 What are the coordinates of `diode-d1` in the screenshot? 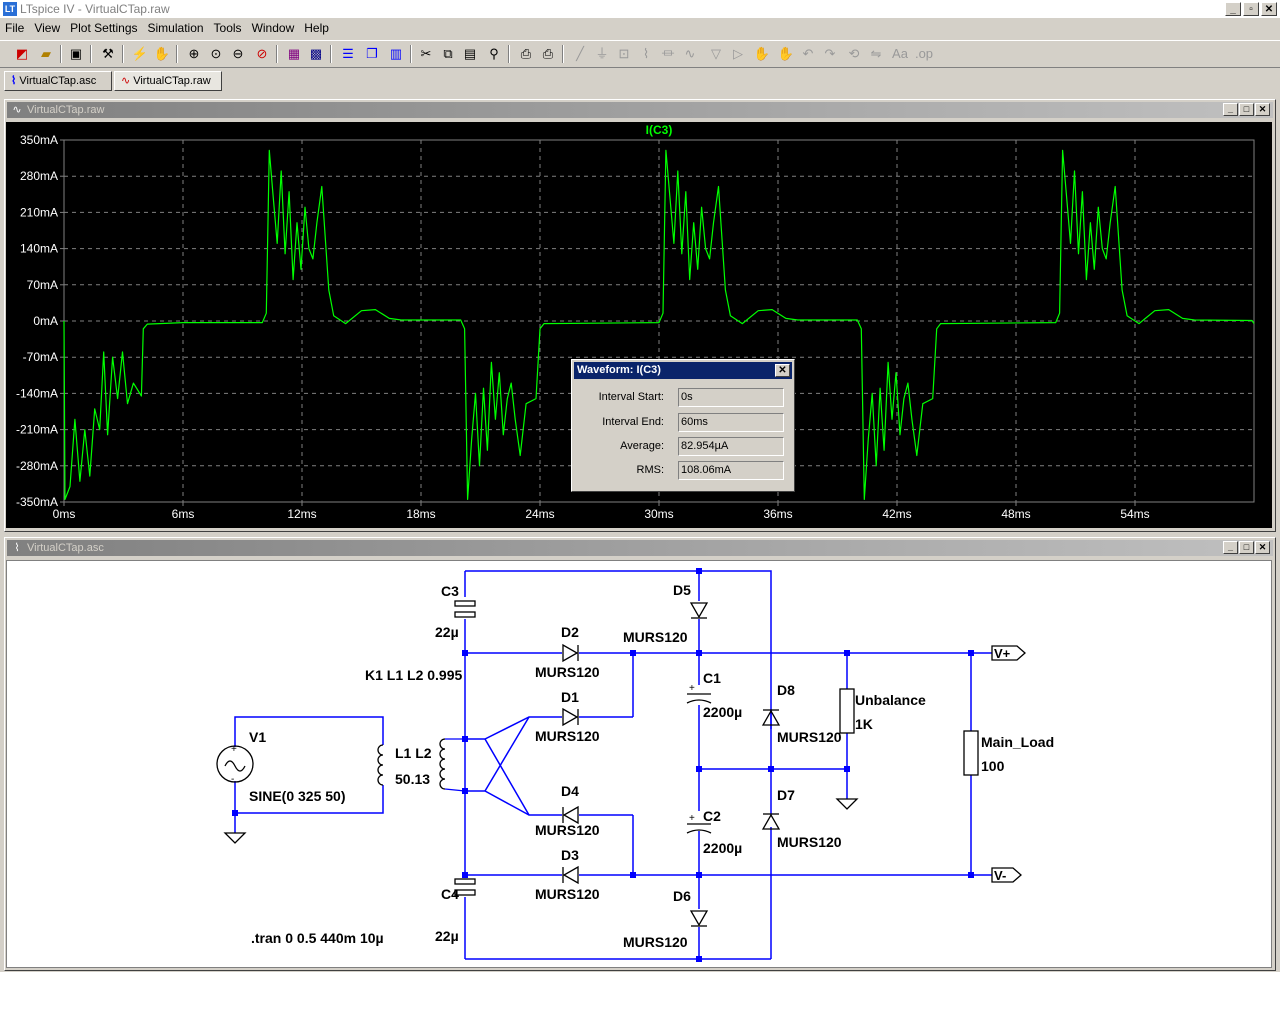 It's located at (570, 717).